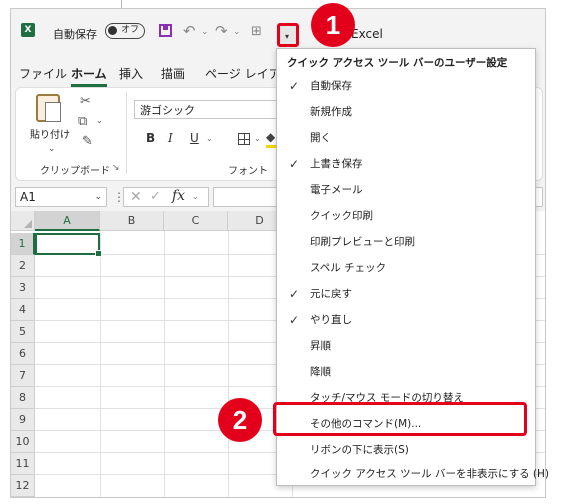  What do you see at coordinates (48, 108) in the screenshot?
I see `clipboard-icon` at bounding box center [48, 108].